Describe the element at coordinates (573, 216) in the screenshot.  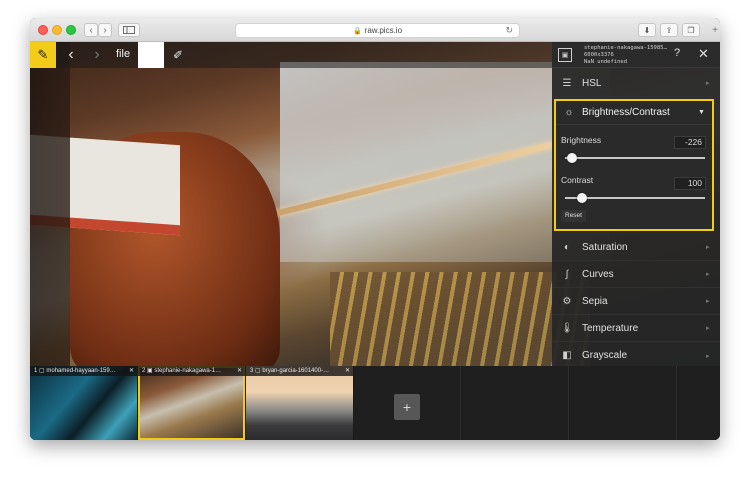
I see `reset-button: Reset` at that location.